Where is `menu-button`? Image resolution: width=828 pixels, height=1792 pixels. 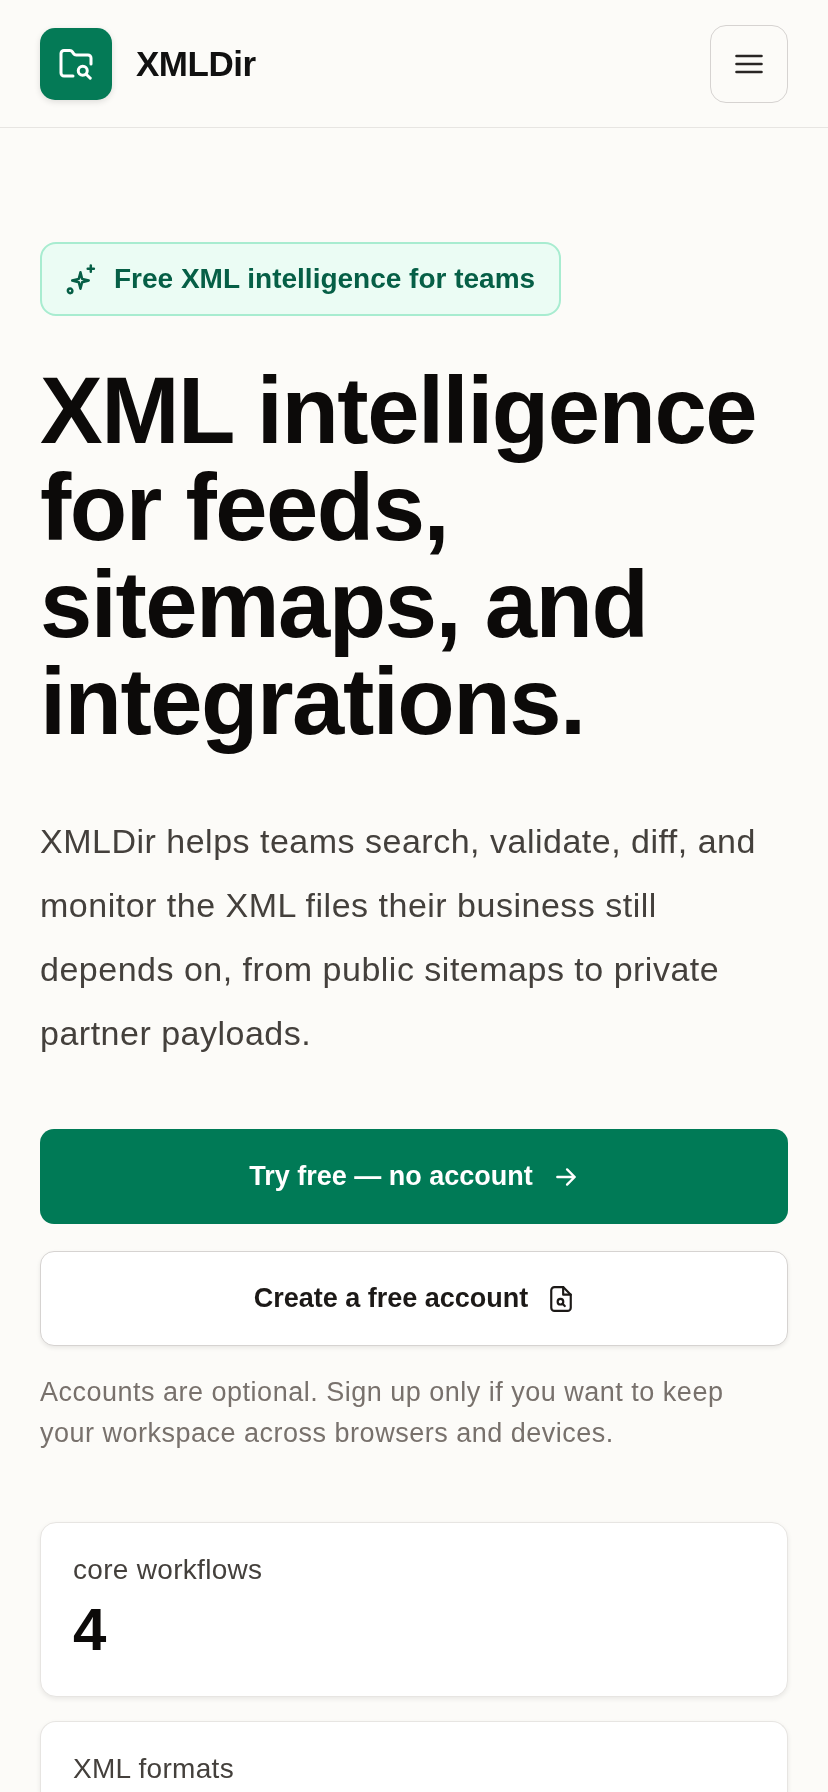 menu-button is located at coordinates (749, 63).